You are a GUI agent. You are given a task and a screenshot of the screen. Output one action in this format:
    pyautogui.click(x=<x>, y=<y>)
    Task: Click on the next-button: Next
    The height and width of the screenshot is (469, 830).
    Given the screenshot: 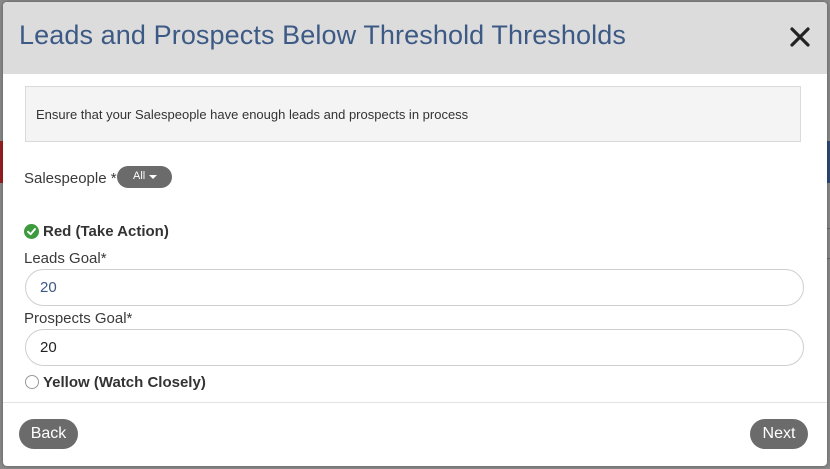 What is the action you would take?
    pyautogui.click(x=779, y=434)
    